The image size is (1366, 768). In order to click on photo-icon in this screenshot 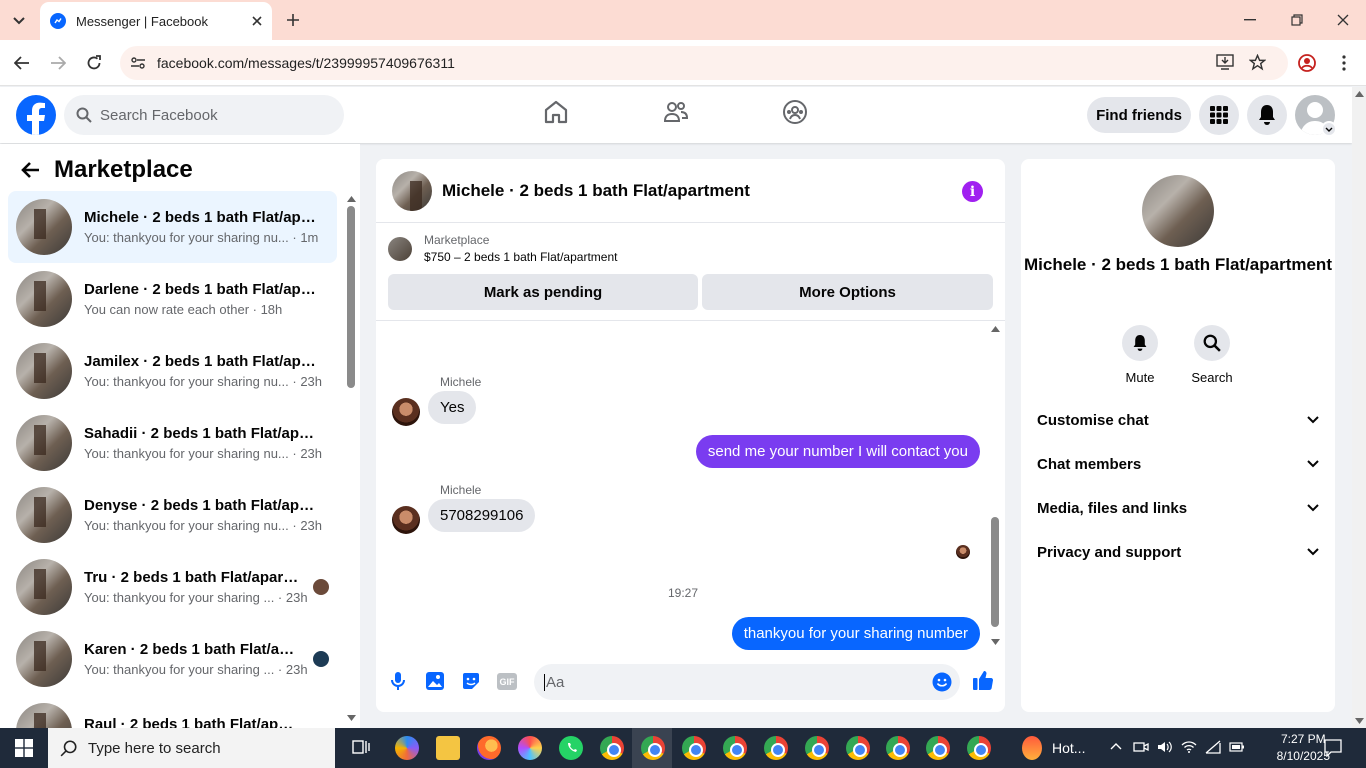, I will do `click(435, 681)`.